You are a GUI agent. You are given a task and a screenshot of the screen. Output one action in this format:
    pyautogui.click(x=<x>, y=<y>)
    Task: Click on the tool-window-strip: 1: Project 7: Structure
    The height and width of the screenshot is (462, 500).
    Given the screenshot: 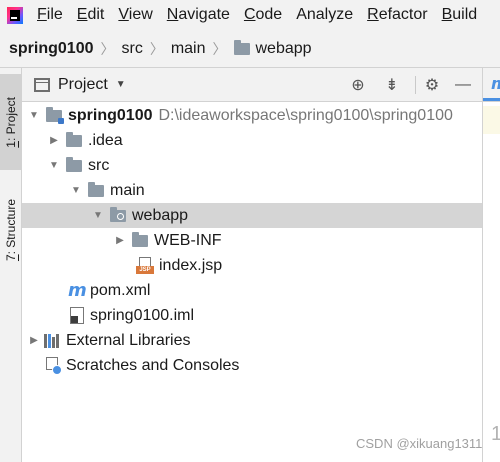 What is the action you would take?
    pyautogui.click(x=11, y=265)
    